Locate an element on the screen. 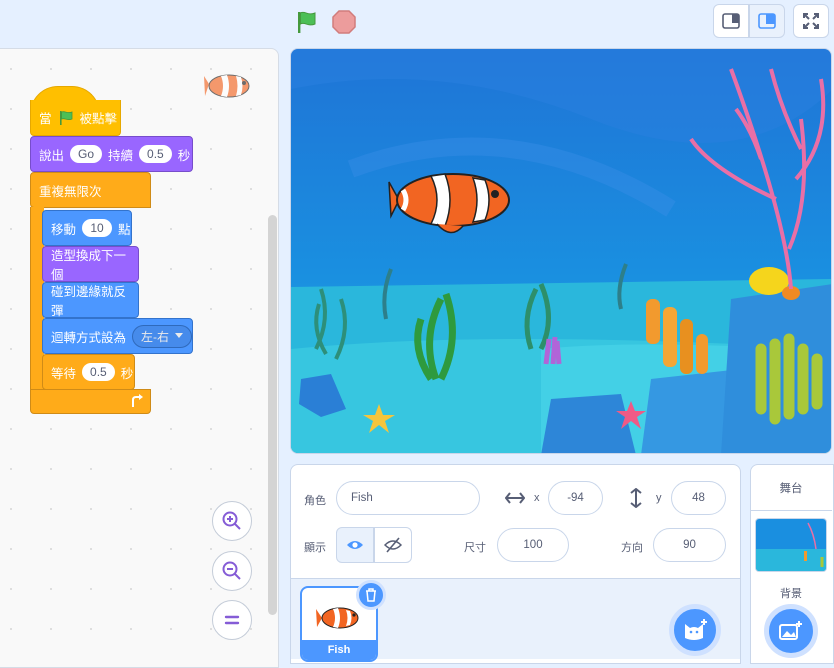 The image size is (834, 668). x-position-icon is located at coordinates (515, 498).